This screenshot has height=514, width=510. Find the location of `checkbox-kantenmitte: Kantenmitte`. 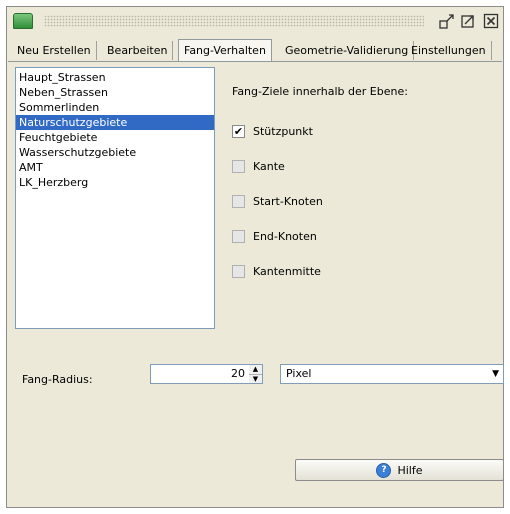

checkbox-kantenmitte: Kantenmitte is located at coordinates (276, 271).